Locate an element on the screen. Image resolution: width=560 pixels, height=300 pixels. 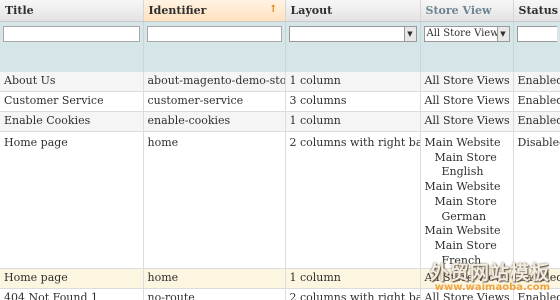
cell-identifier: no-route is located at coordinates (214, 294).